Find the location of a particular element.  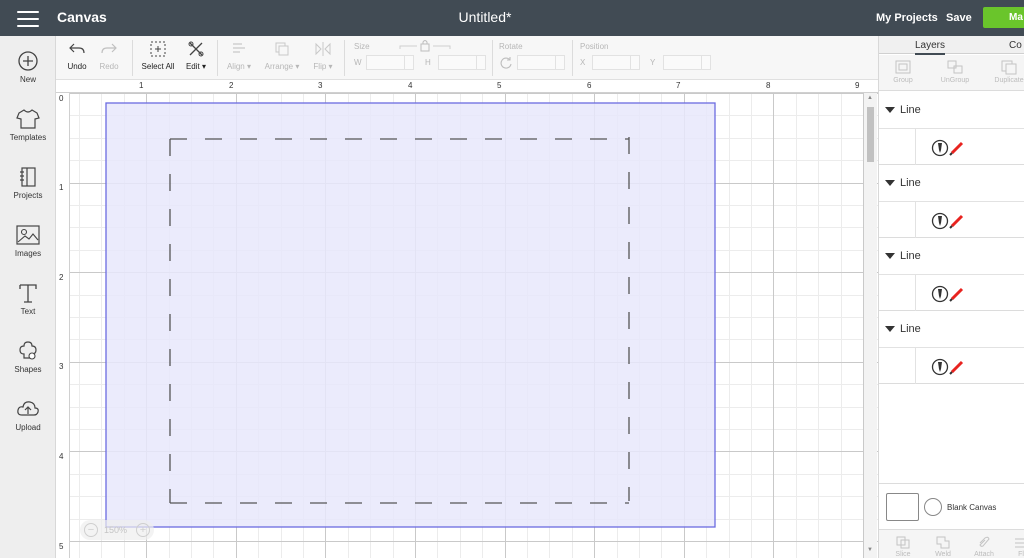

y-stepper is located at coordinates (705, 62).